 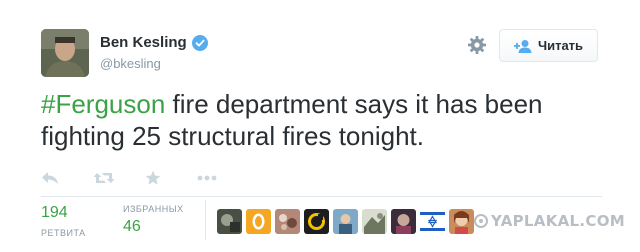 What do you see at coordinates (522, 46) in the screenshot?
I see `add-user-icon` at bounding box center [522, 46].